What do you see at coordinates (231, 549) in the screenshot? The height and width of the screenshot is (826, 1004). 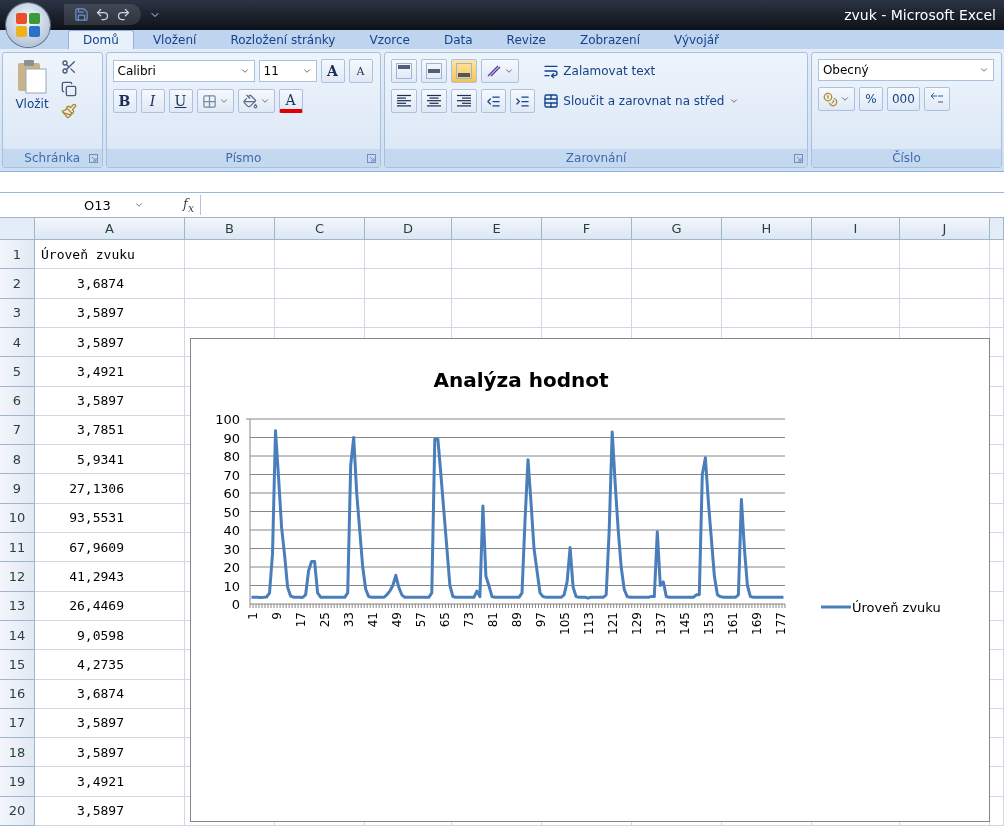 I see `axis-label: 30` at bounding box center [231, 549].